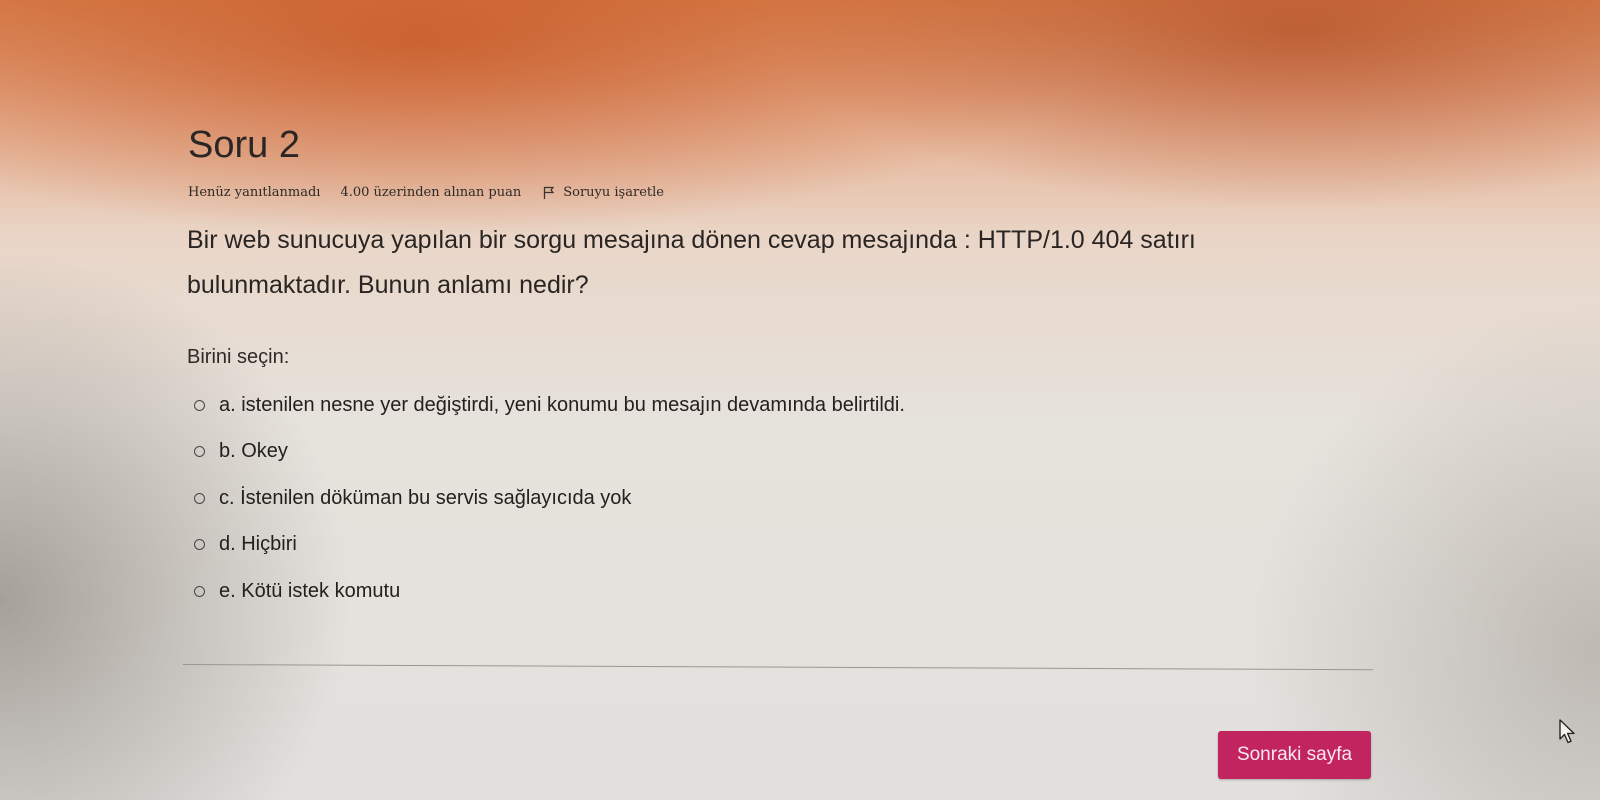  Describe the element at coordinates (431, 192) in the screenshot. I see `question-grade: 4.00 üzerinden alınan puan` at that location.